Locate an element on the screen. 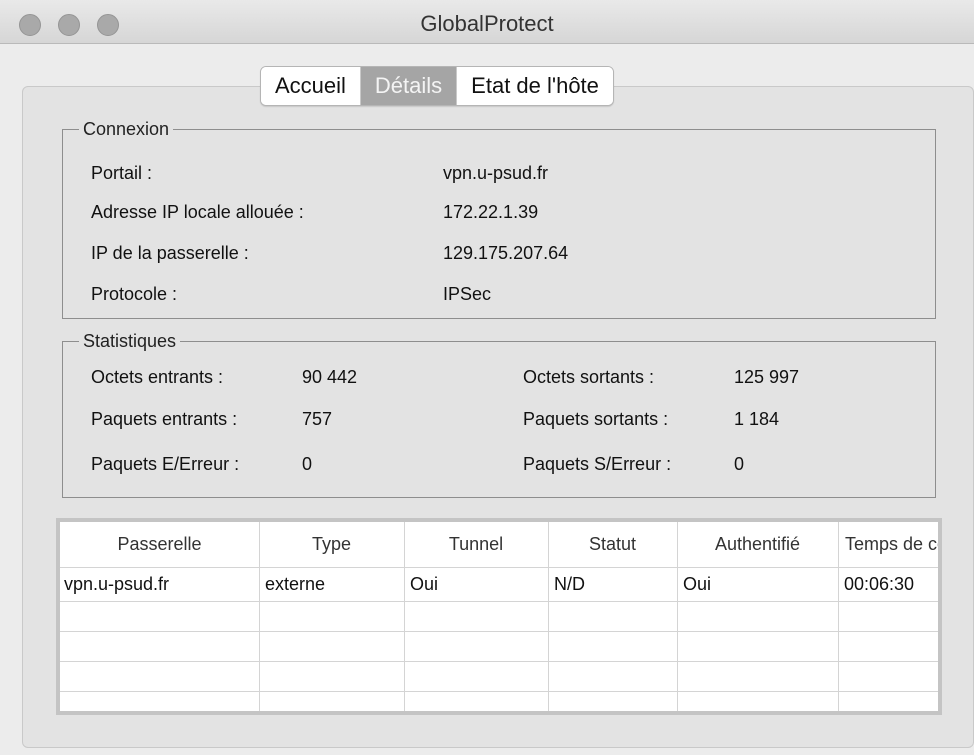 The image size is (974, 755). header-type: Type is located at coordinates (331, 544).